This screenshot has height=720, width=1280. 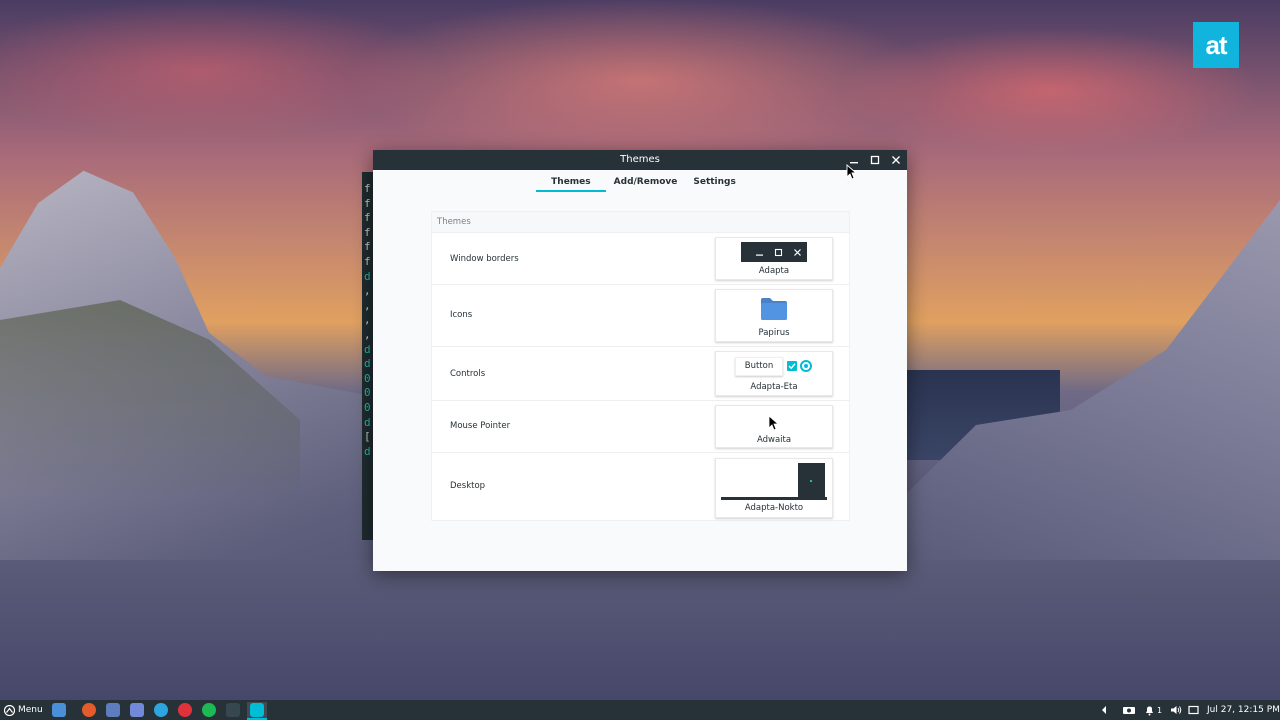 What do you see at coordinates (640, 259) in the screenshot?
I see `row-window-borders: Window borders Adapta` at bounding box center [640, 259].